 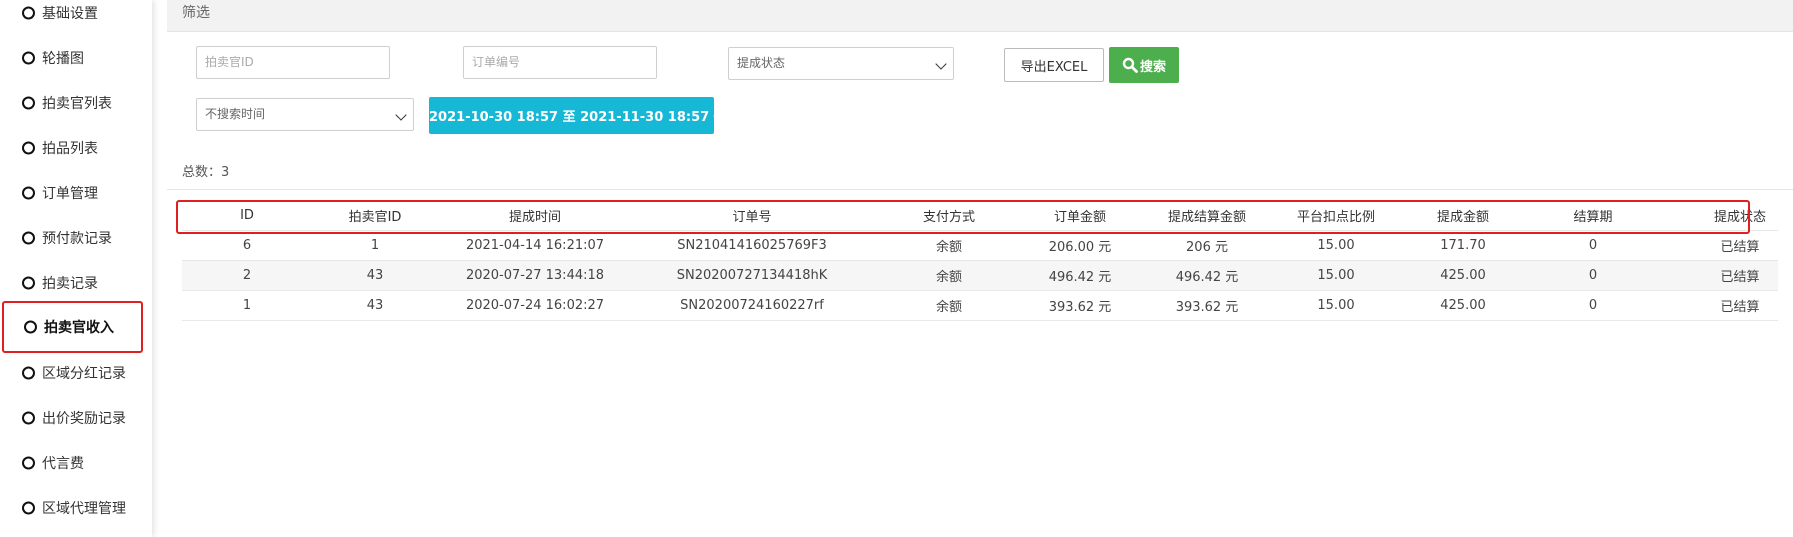 I want to click on sidebar-item-label: 拍卖官收入, so click(x=79, y=328).